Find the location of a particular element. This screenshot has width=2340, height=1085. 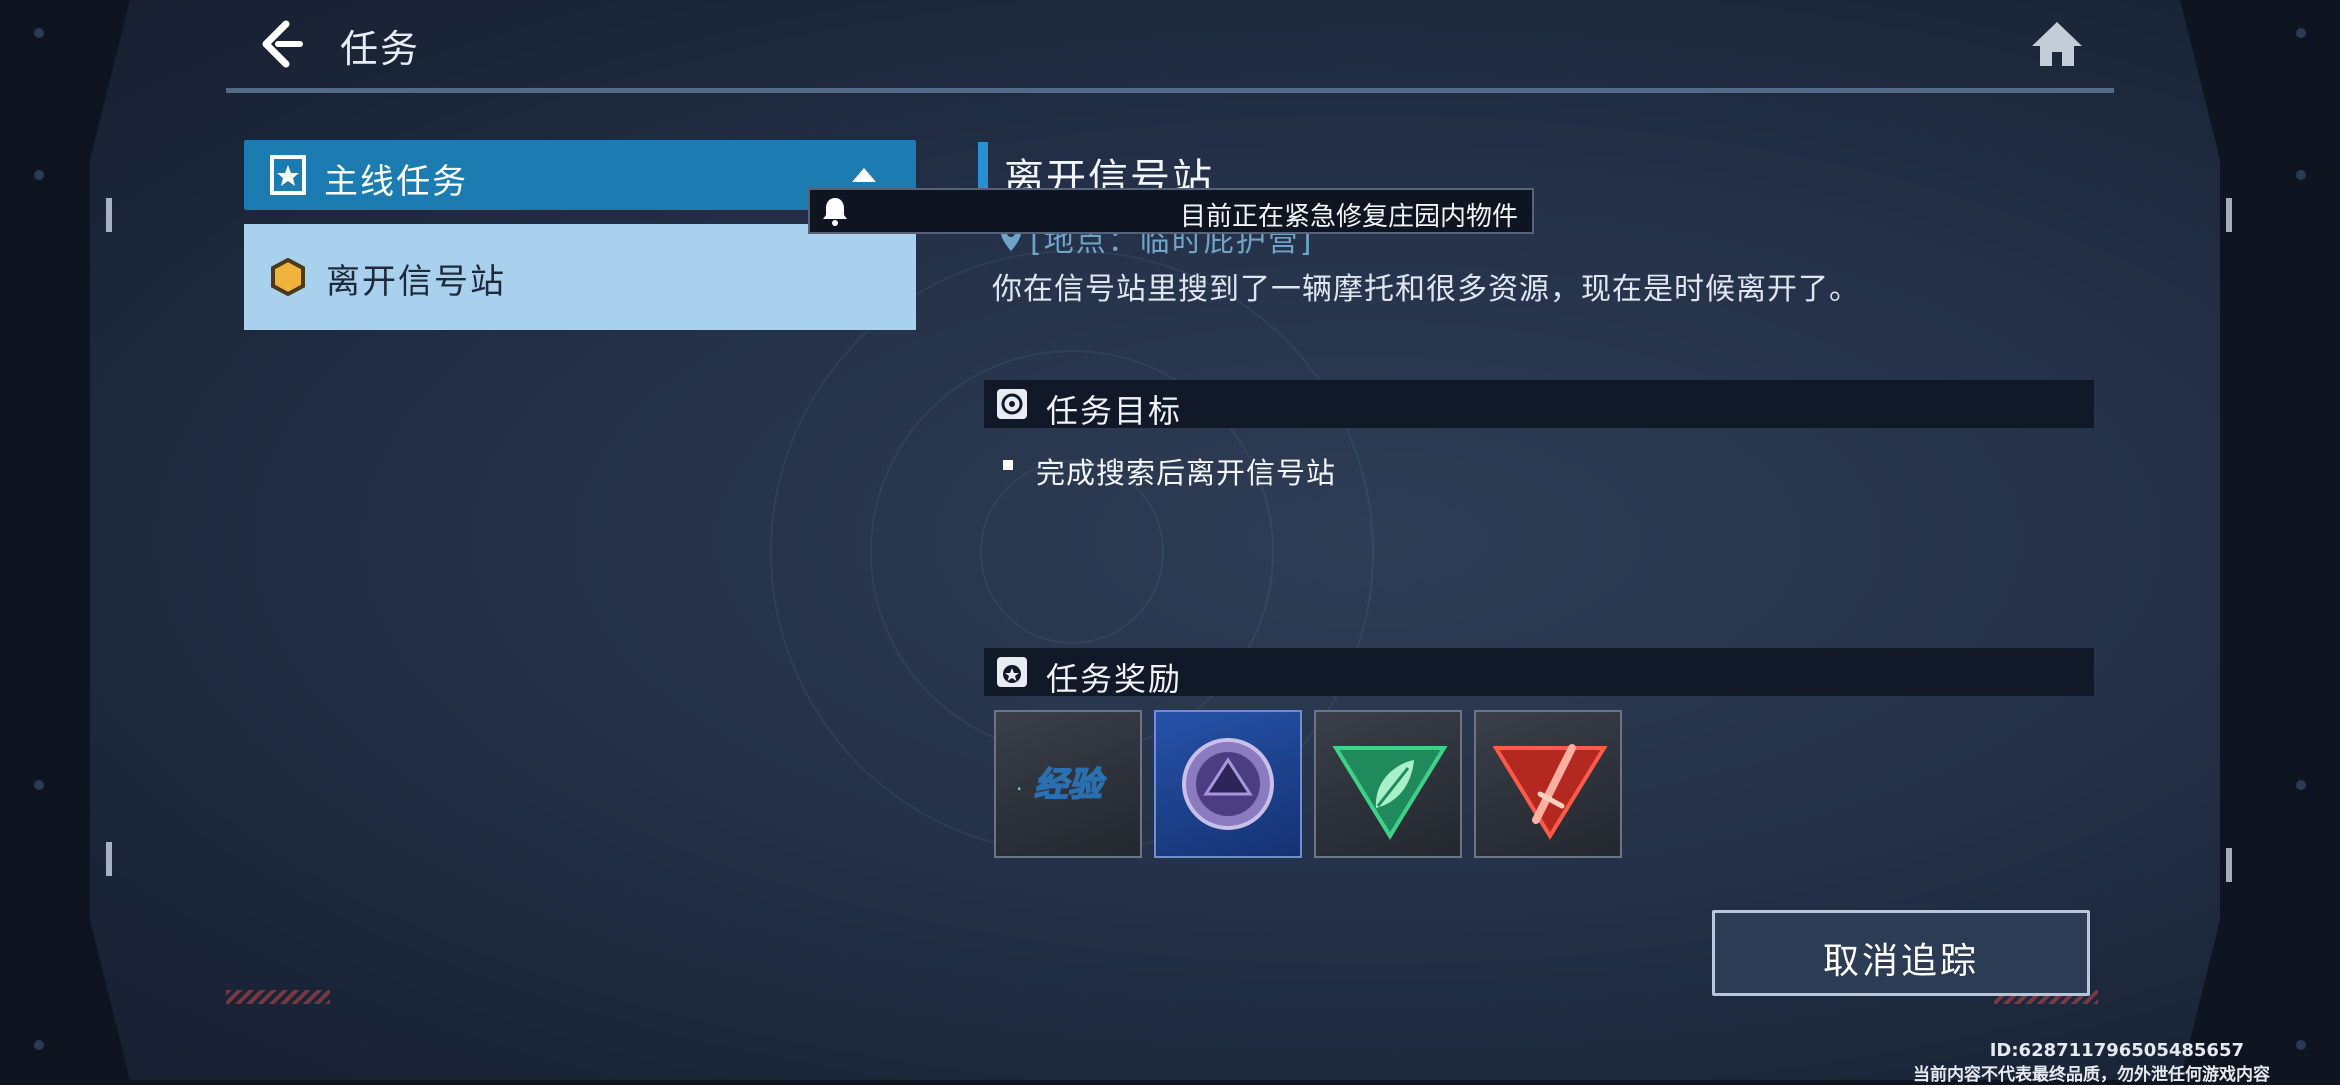

exp-icon: 经验 · is located at coordinates (1062, 785).